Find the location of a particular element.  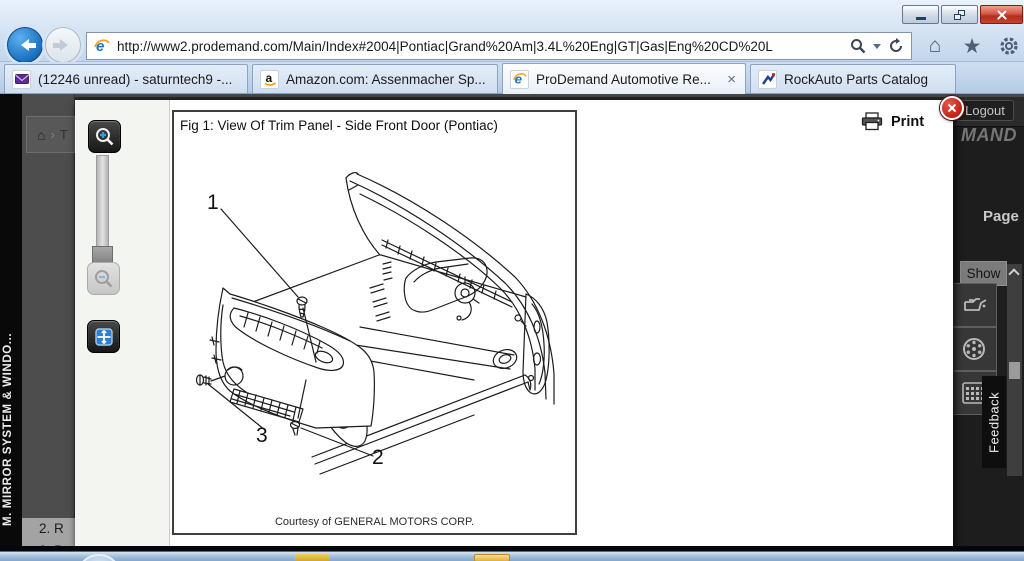

minimize-icon is located at coordinates (920, 18).